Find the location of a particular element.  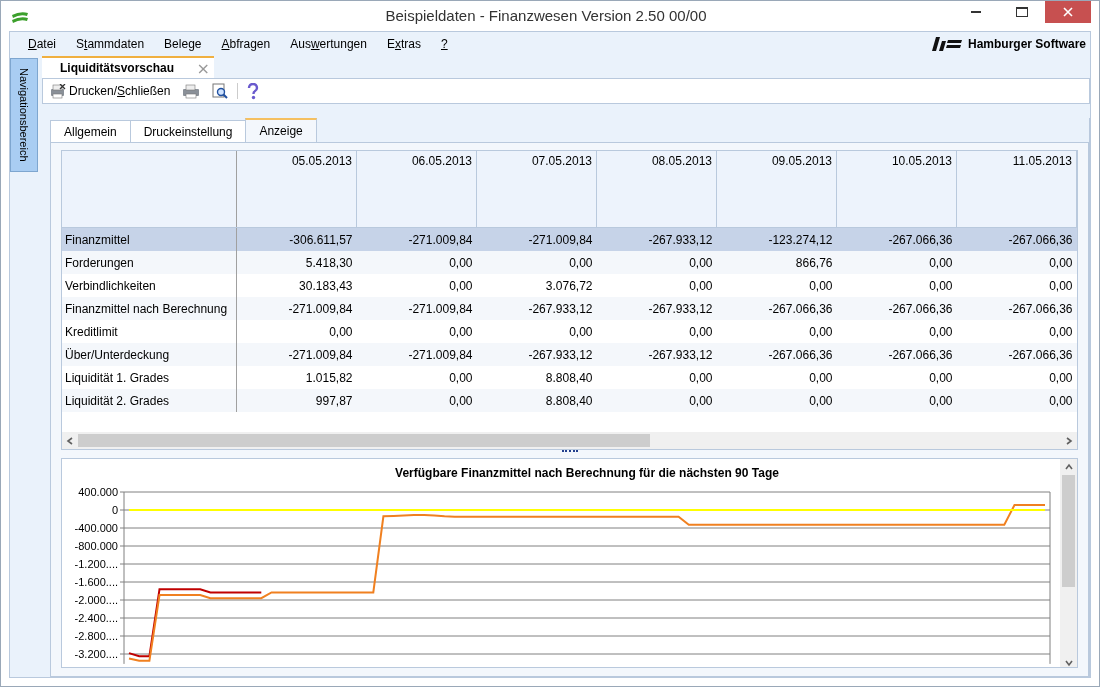

brand-logo-icon is located at coordinates (946, 44).